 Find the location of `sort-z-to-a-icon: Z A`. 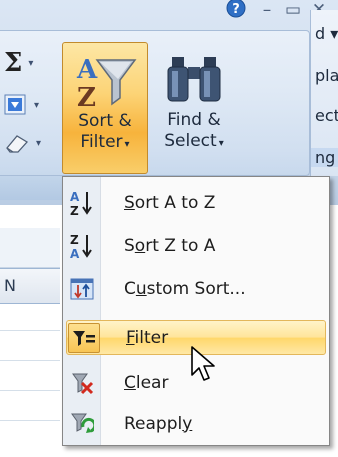

sort-z-to-a-icon: Z A is located at coordinates (82, 246).